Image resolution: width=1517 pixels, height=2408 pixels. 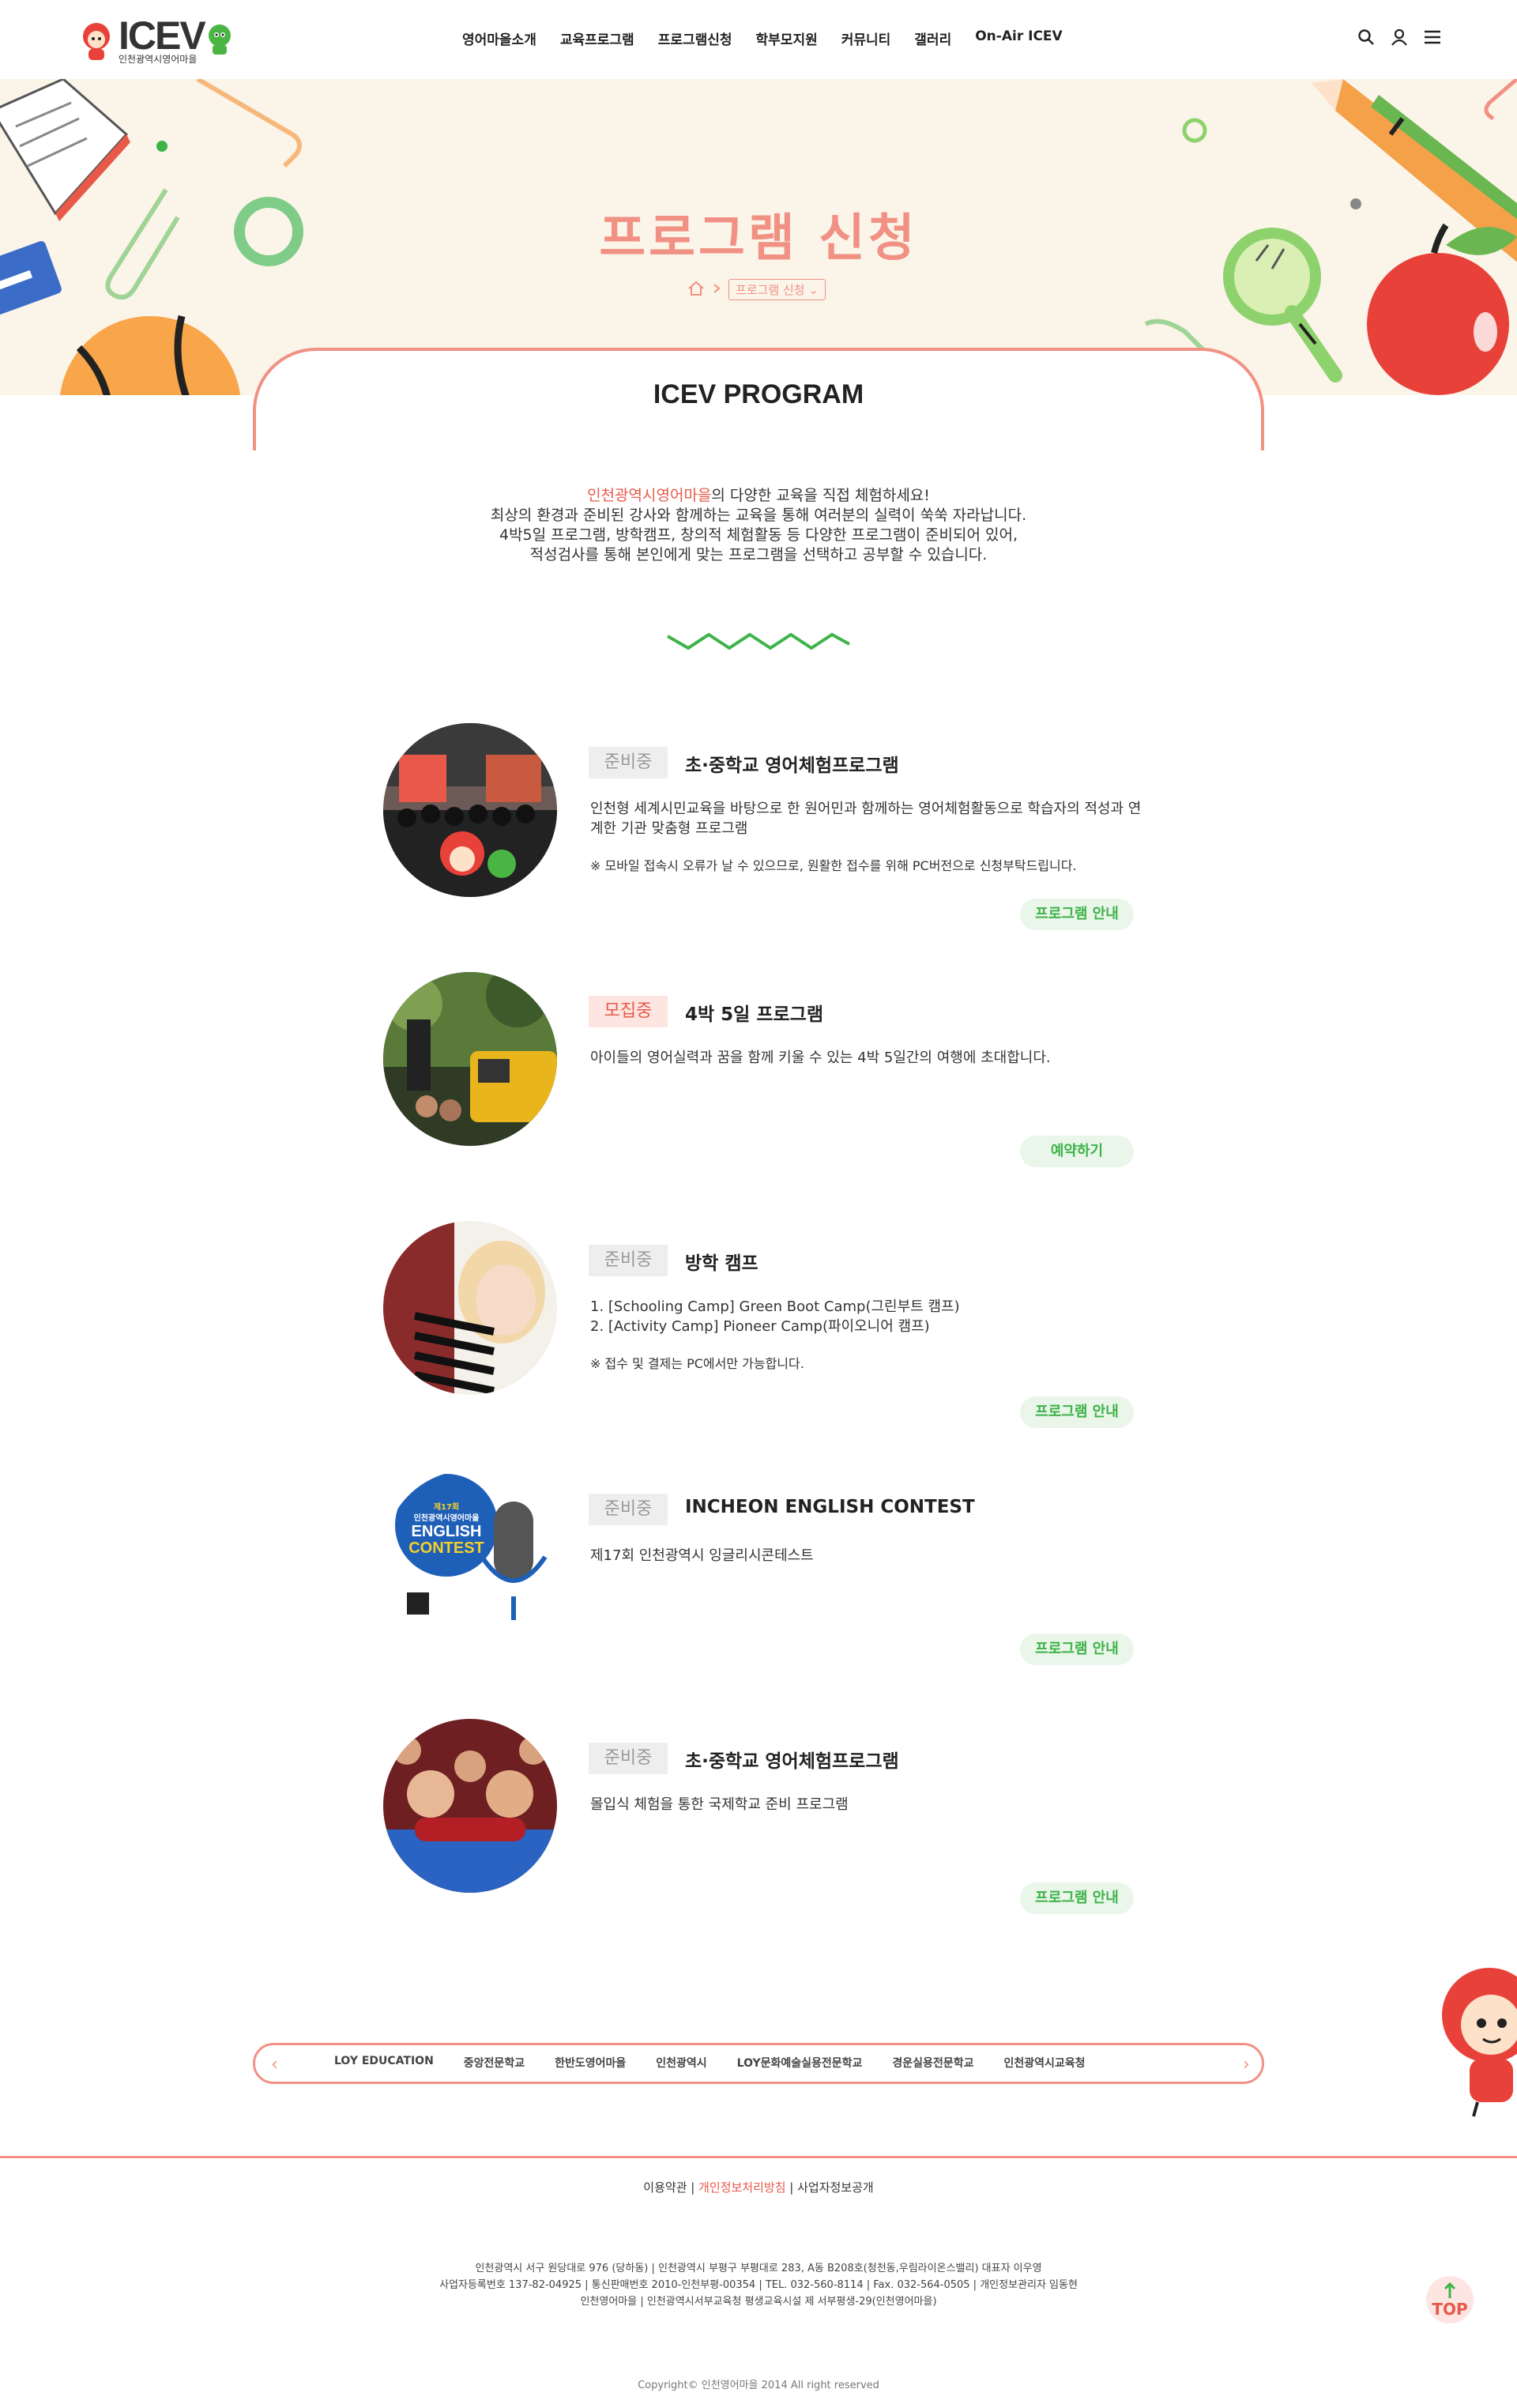 I want to click on poster-line: CONTEST, so click(x=446, y=1548).